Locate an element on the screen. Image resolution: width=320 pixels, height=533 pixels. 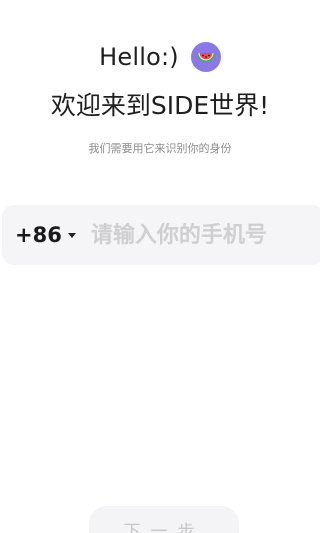
country-code-selector: +86 is located at coordinates (45, 235).